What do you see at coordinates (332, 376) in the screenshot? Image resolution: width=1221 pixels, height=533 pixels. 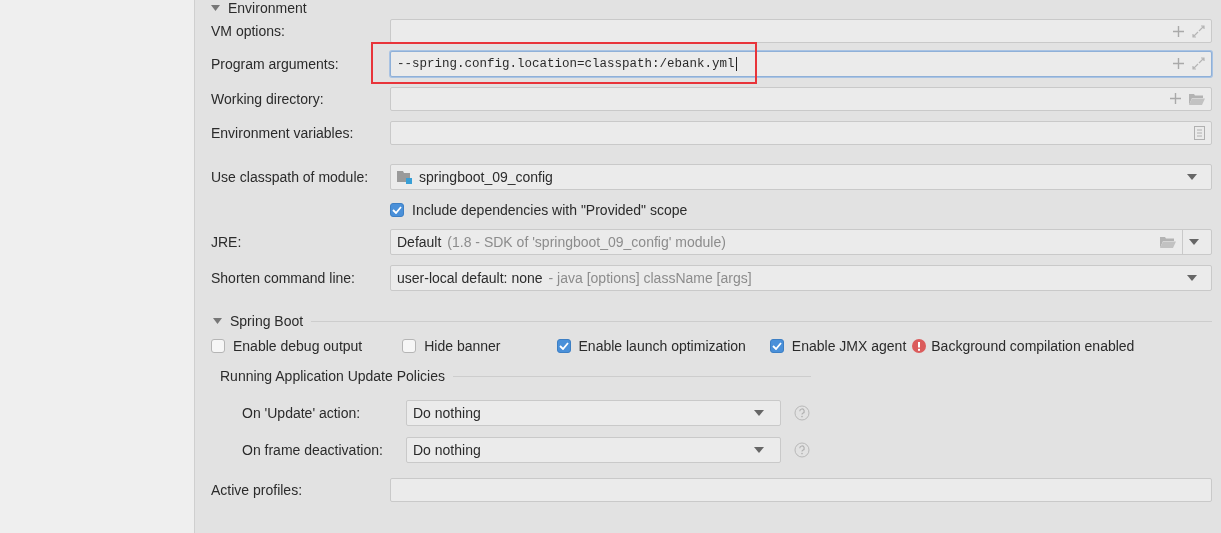 I see `group-title: Running Application Update Policies` at bounding box center [332, 376].